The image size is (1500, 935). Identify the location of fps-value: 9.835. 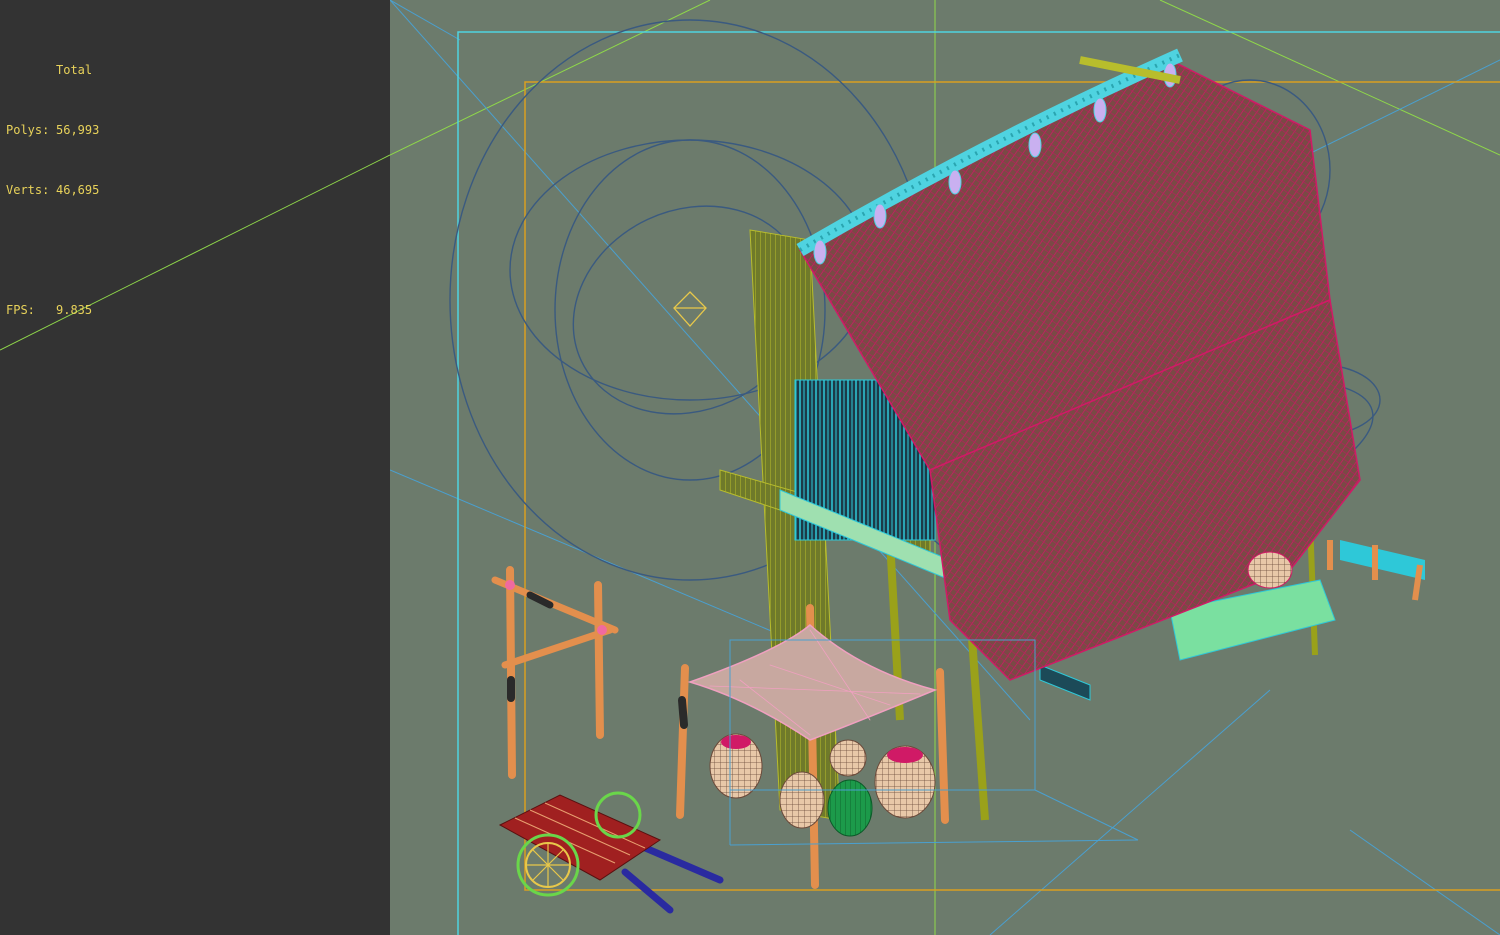
(74, 310).